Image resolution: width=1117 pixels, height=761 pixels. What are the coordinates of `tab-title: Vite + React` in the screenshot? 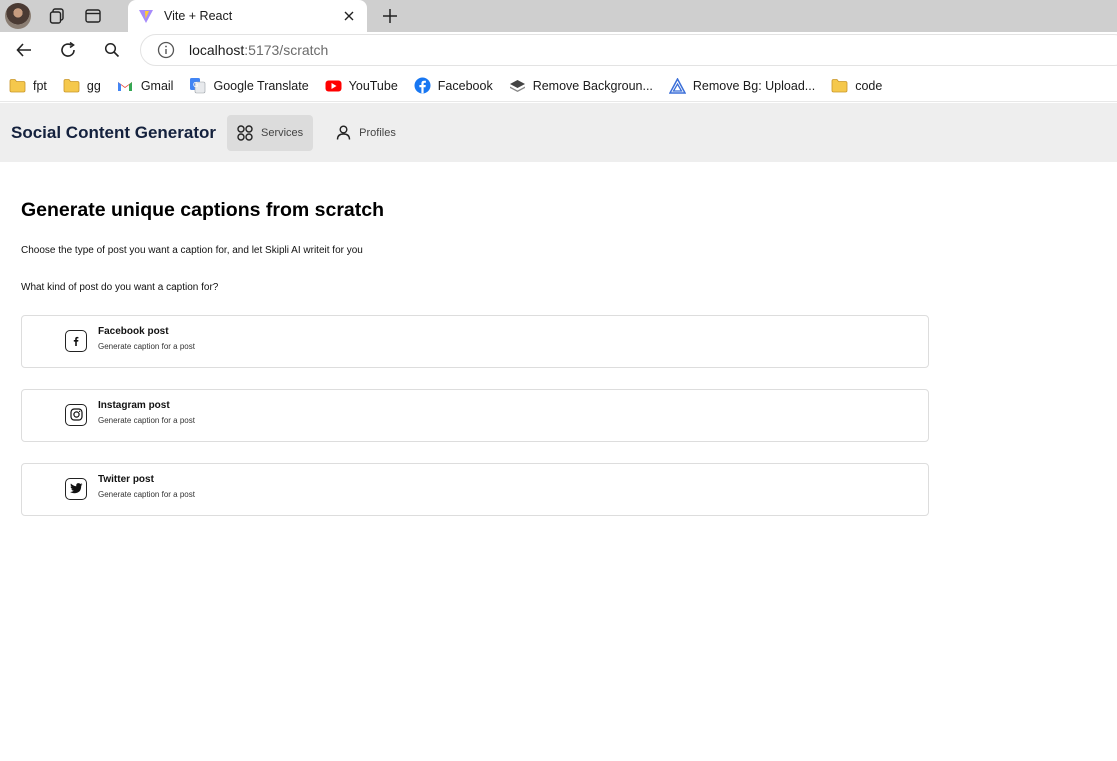 It's located at (198, 16).